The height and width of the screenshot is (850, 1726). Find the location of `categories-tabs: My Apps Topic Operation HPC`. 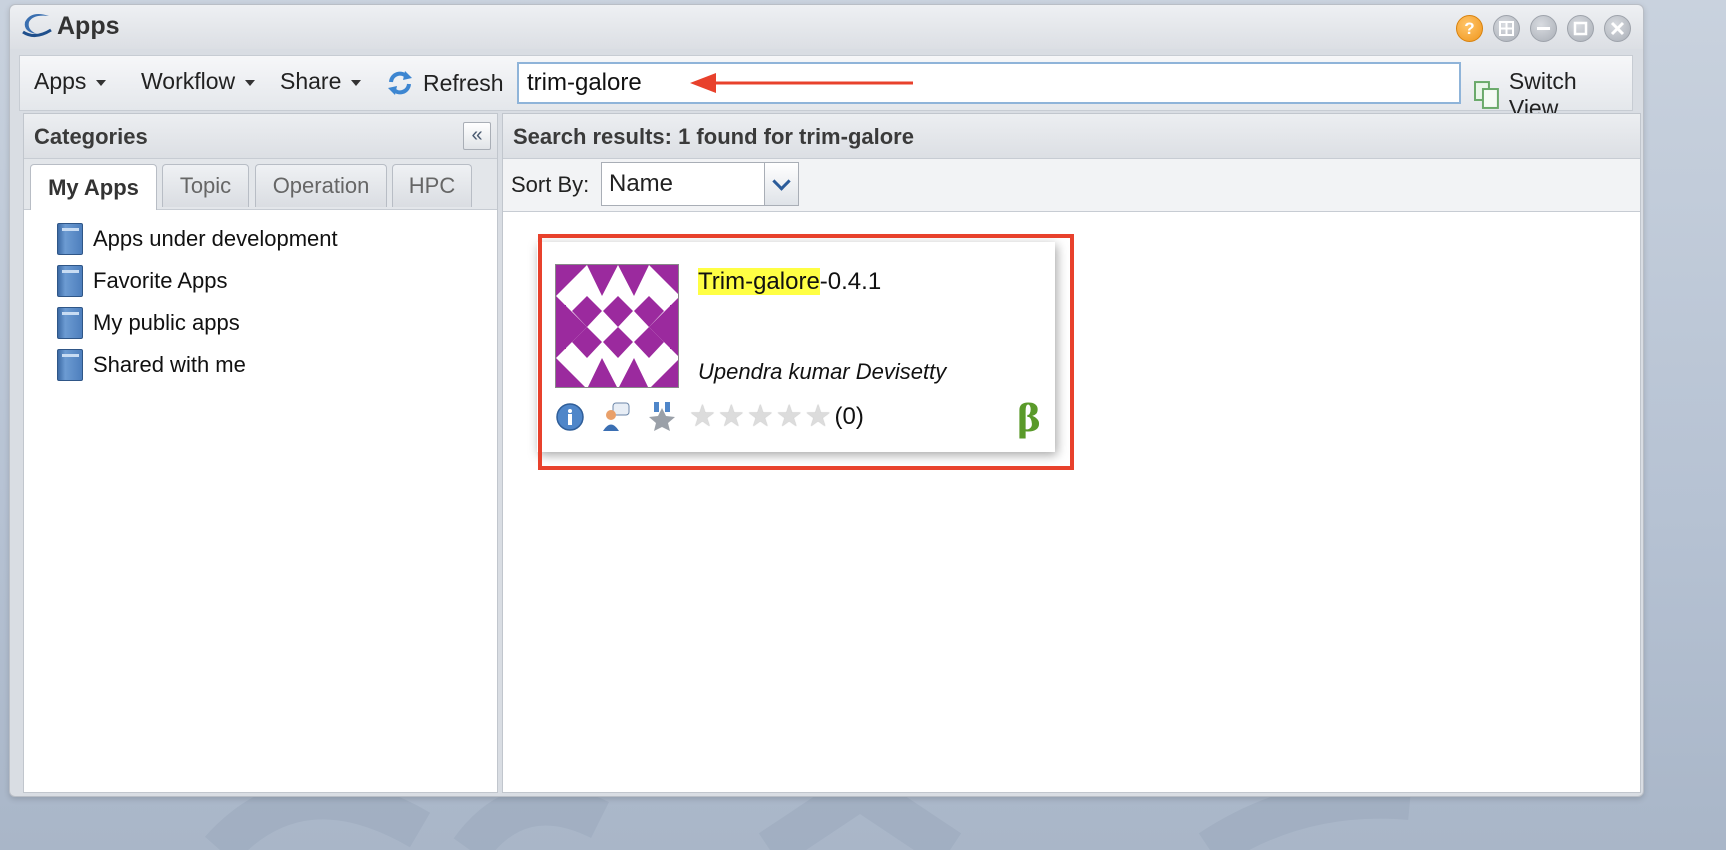

categories-tabs: My Apps Topic Operation HPC is located at coordinates (260, 184).